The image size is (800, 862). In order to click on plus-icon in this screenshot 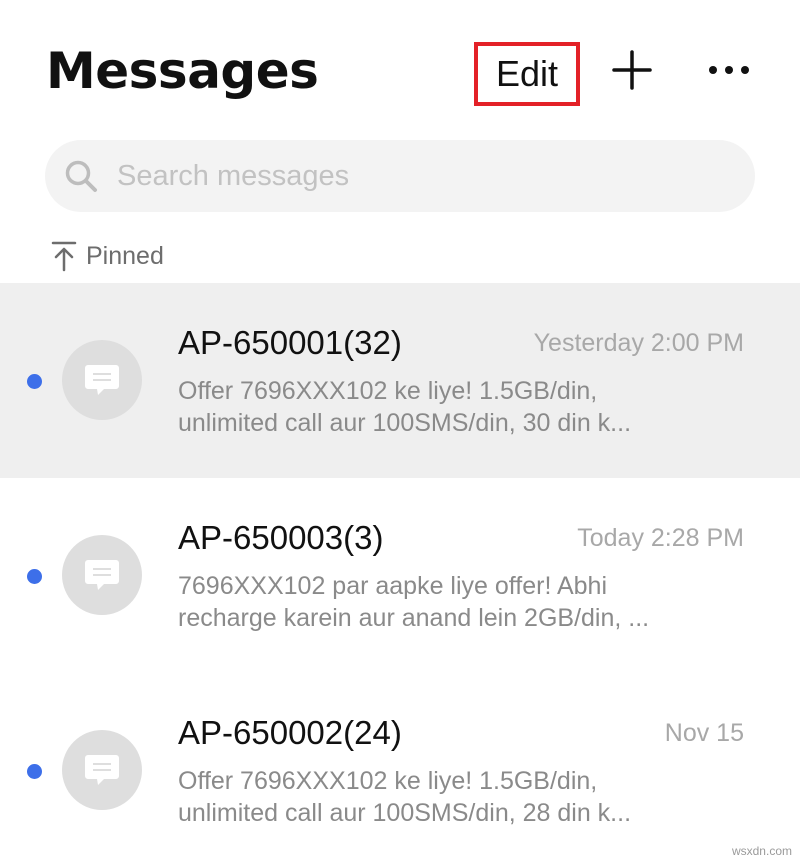, I will do `click(632, 70)`.